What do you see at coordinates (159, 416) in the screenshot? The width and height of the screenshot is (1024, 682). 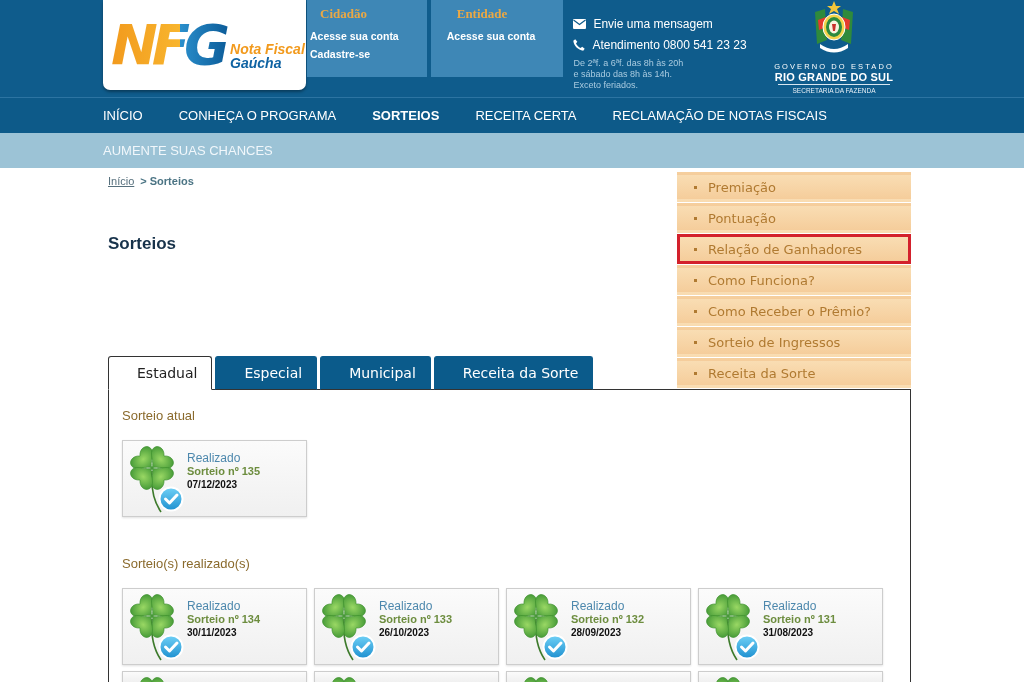 I see `section-heading: Sorteio atual` at bounding box center [159, 416].